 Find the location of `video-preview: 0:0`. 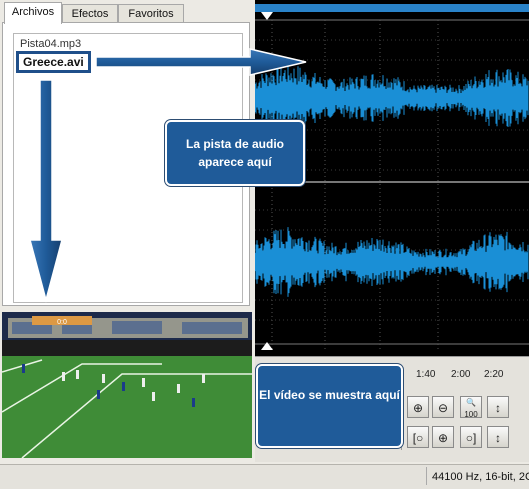

video-preview: 0:0 is located at coordinates (127, 385).